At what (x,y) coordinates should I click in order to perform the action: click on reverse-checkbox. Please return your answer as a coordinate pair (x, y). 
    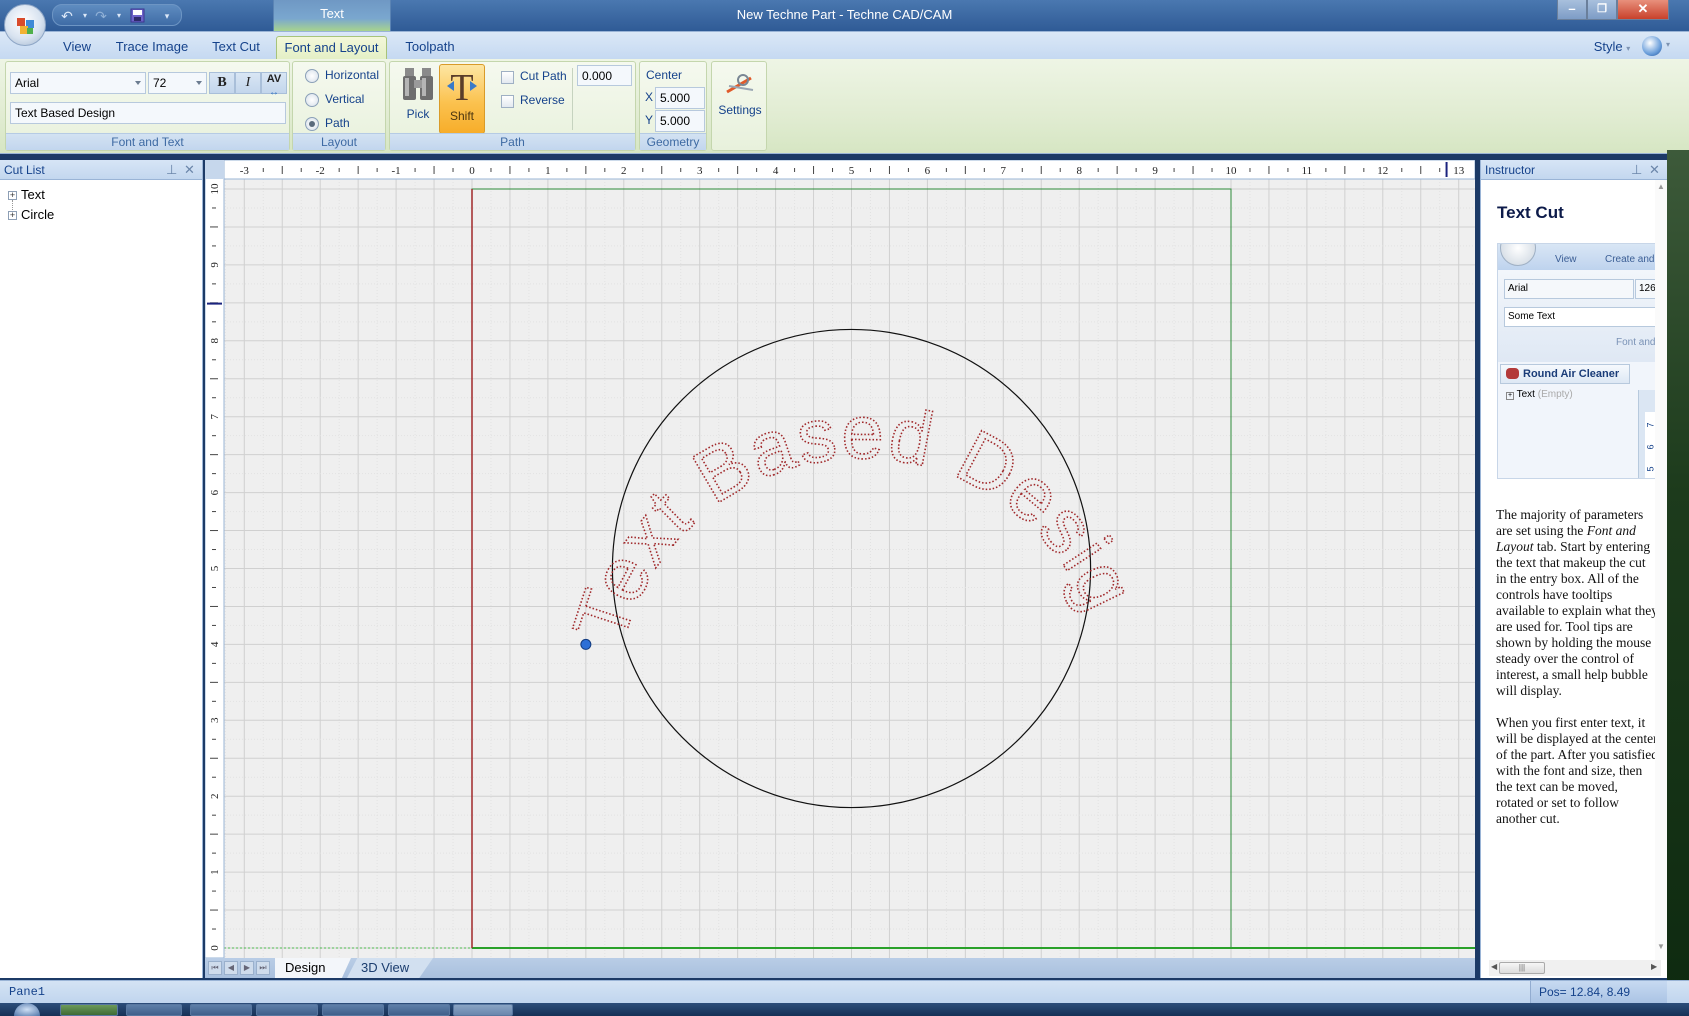
    Looking at the image, I should click on (507, 101).